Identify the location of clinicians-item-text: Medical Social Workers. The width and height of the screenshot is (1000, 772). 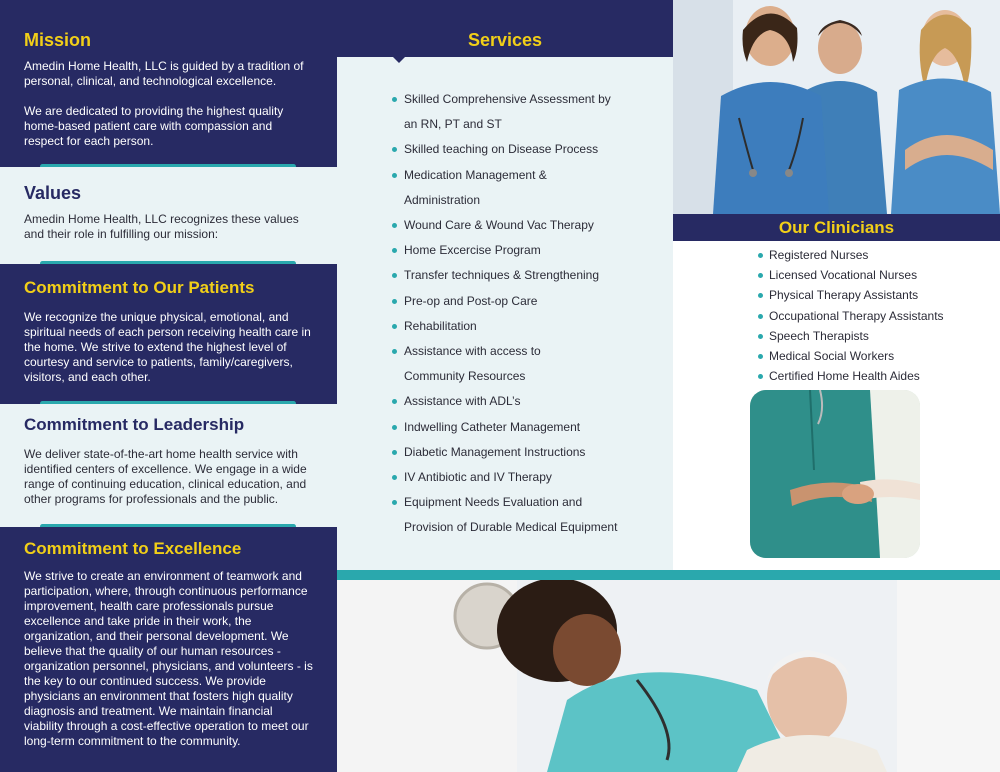
(832, 356).